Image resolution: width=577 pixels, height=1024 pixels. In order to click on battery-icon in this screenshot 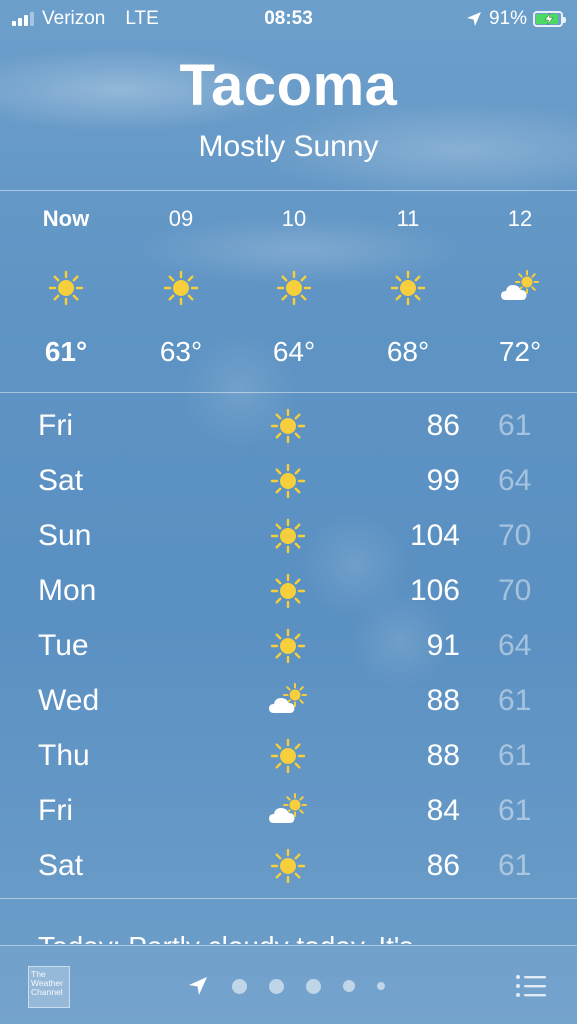, I will do `click(549, 19)`.